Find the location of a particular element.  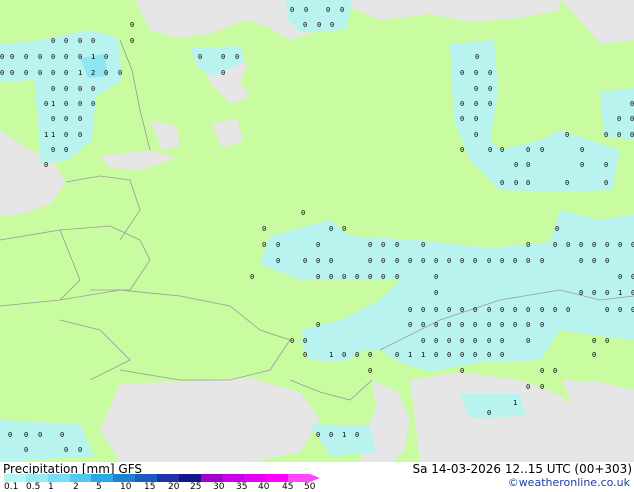

scale-tick-label: 30 is located at coordinates (219, 487).